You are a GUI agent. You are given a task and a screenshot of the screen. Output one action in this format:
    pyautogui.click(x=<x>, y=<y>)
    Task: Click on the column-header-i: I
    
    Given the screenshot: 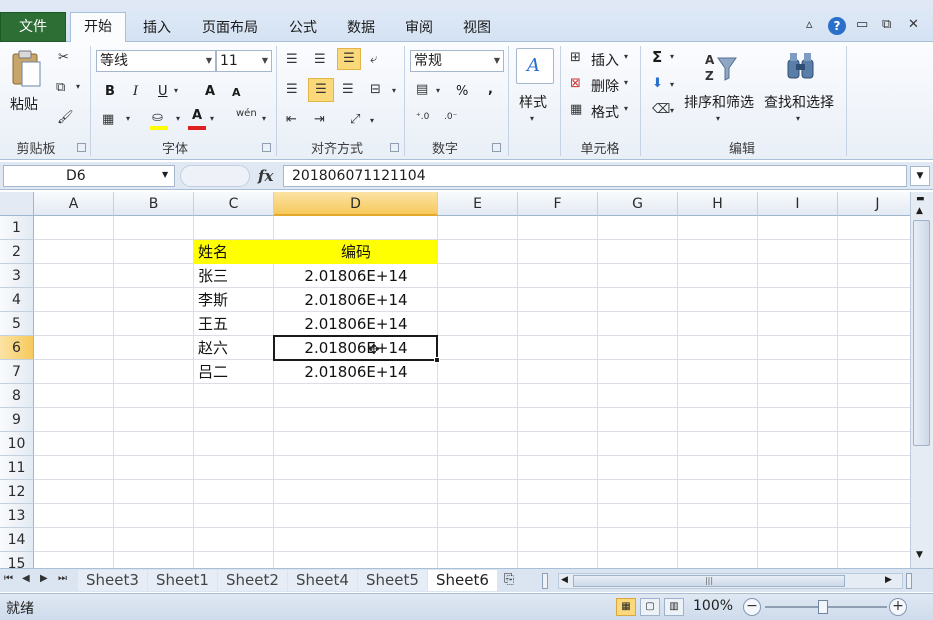 What is the action you would take?
    pyautogui.click(x=798, y=204)
    